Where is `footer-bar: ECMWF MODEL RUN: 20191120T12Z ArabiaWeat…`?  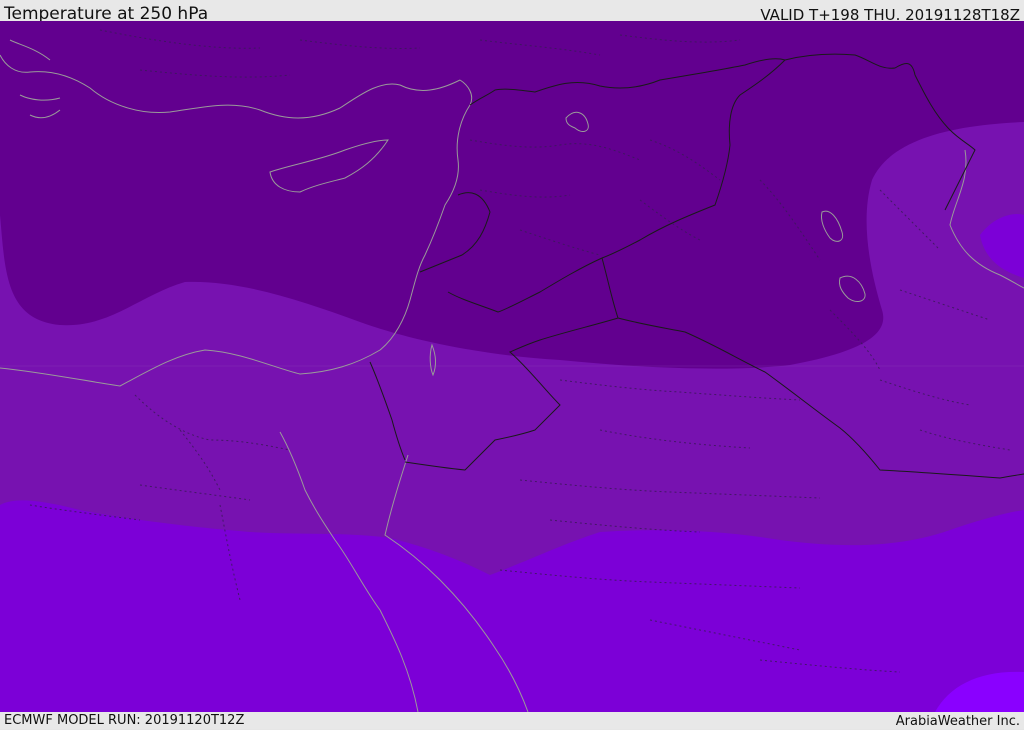
footer-bar: ECMWF MODEL RUN: 20191120T12Z ArabiaWeat… is located at coordinates (512, 720).